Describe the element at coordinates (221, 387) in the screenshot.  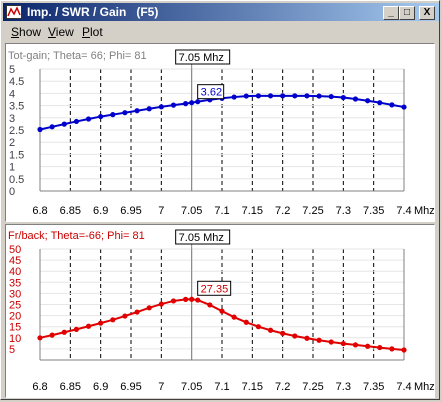
I see `x-tick-label: 7.1` at that location.